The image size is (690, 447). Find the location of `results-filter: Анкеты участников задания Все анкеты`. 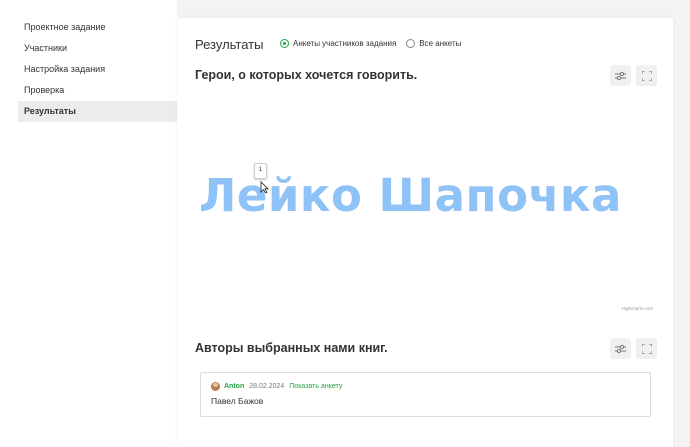

results-filter: Анкеты участников задания Все анкеты is located at coordinates (375, 43).